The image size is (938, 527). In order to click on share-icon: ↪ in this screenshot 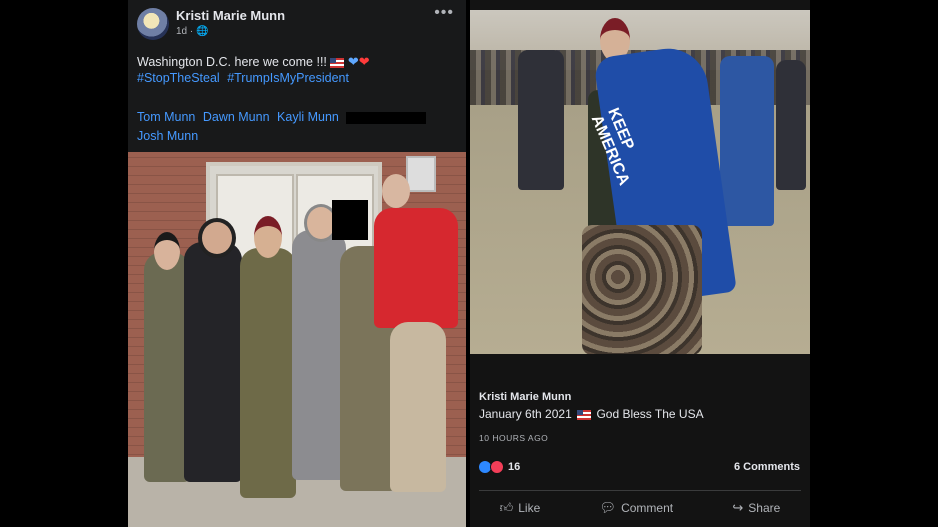, I will do `click(738, 507)`.